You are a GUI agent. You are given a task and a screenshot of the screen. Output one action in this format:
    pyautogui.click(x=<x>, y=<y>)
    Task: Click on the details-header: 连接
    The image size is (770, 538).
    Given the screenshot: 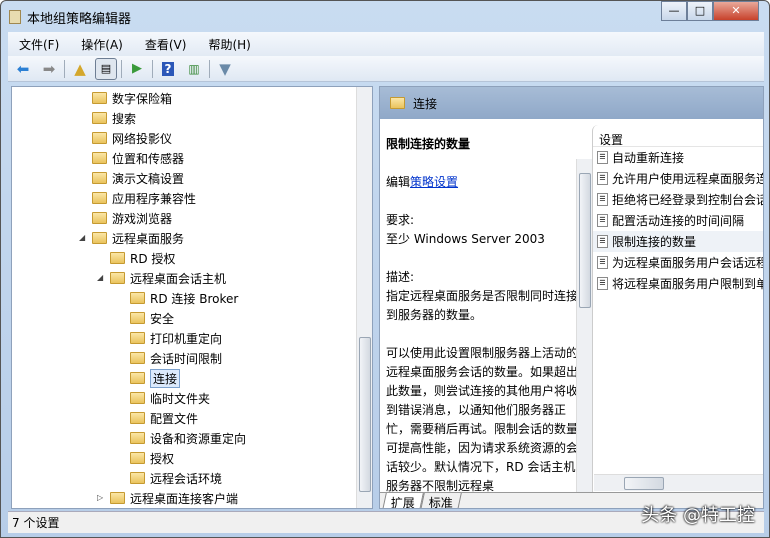 What is the action you would take?
    pyautogui.click(x=571, y=103)
    